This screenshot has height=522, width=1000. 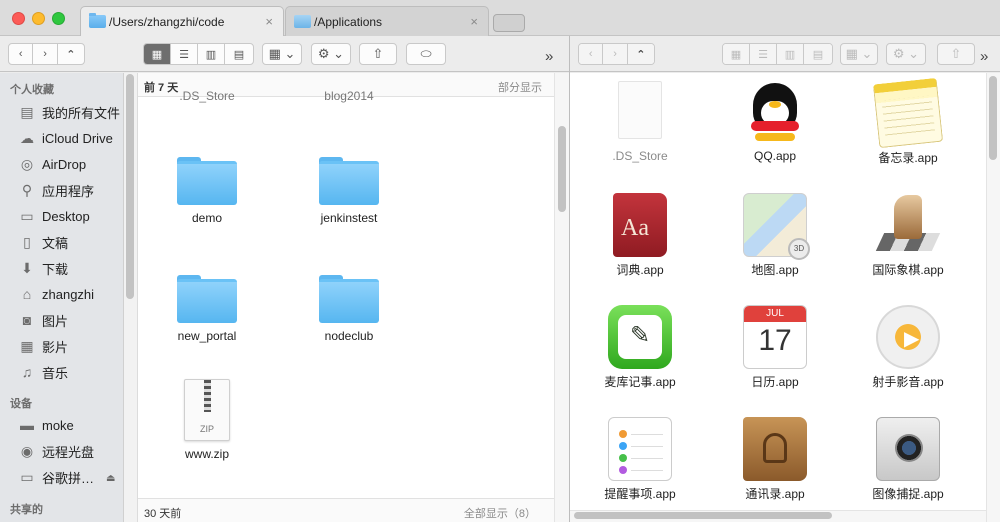 I want to click on app-name: .DS_Store, so click(x=640, y=156).